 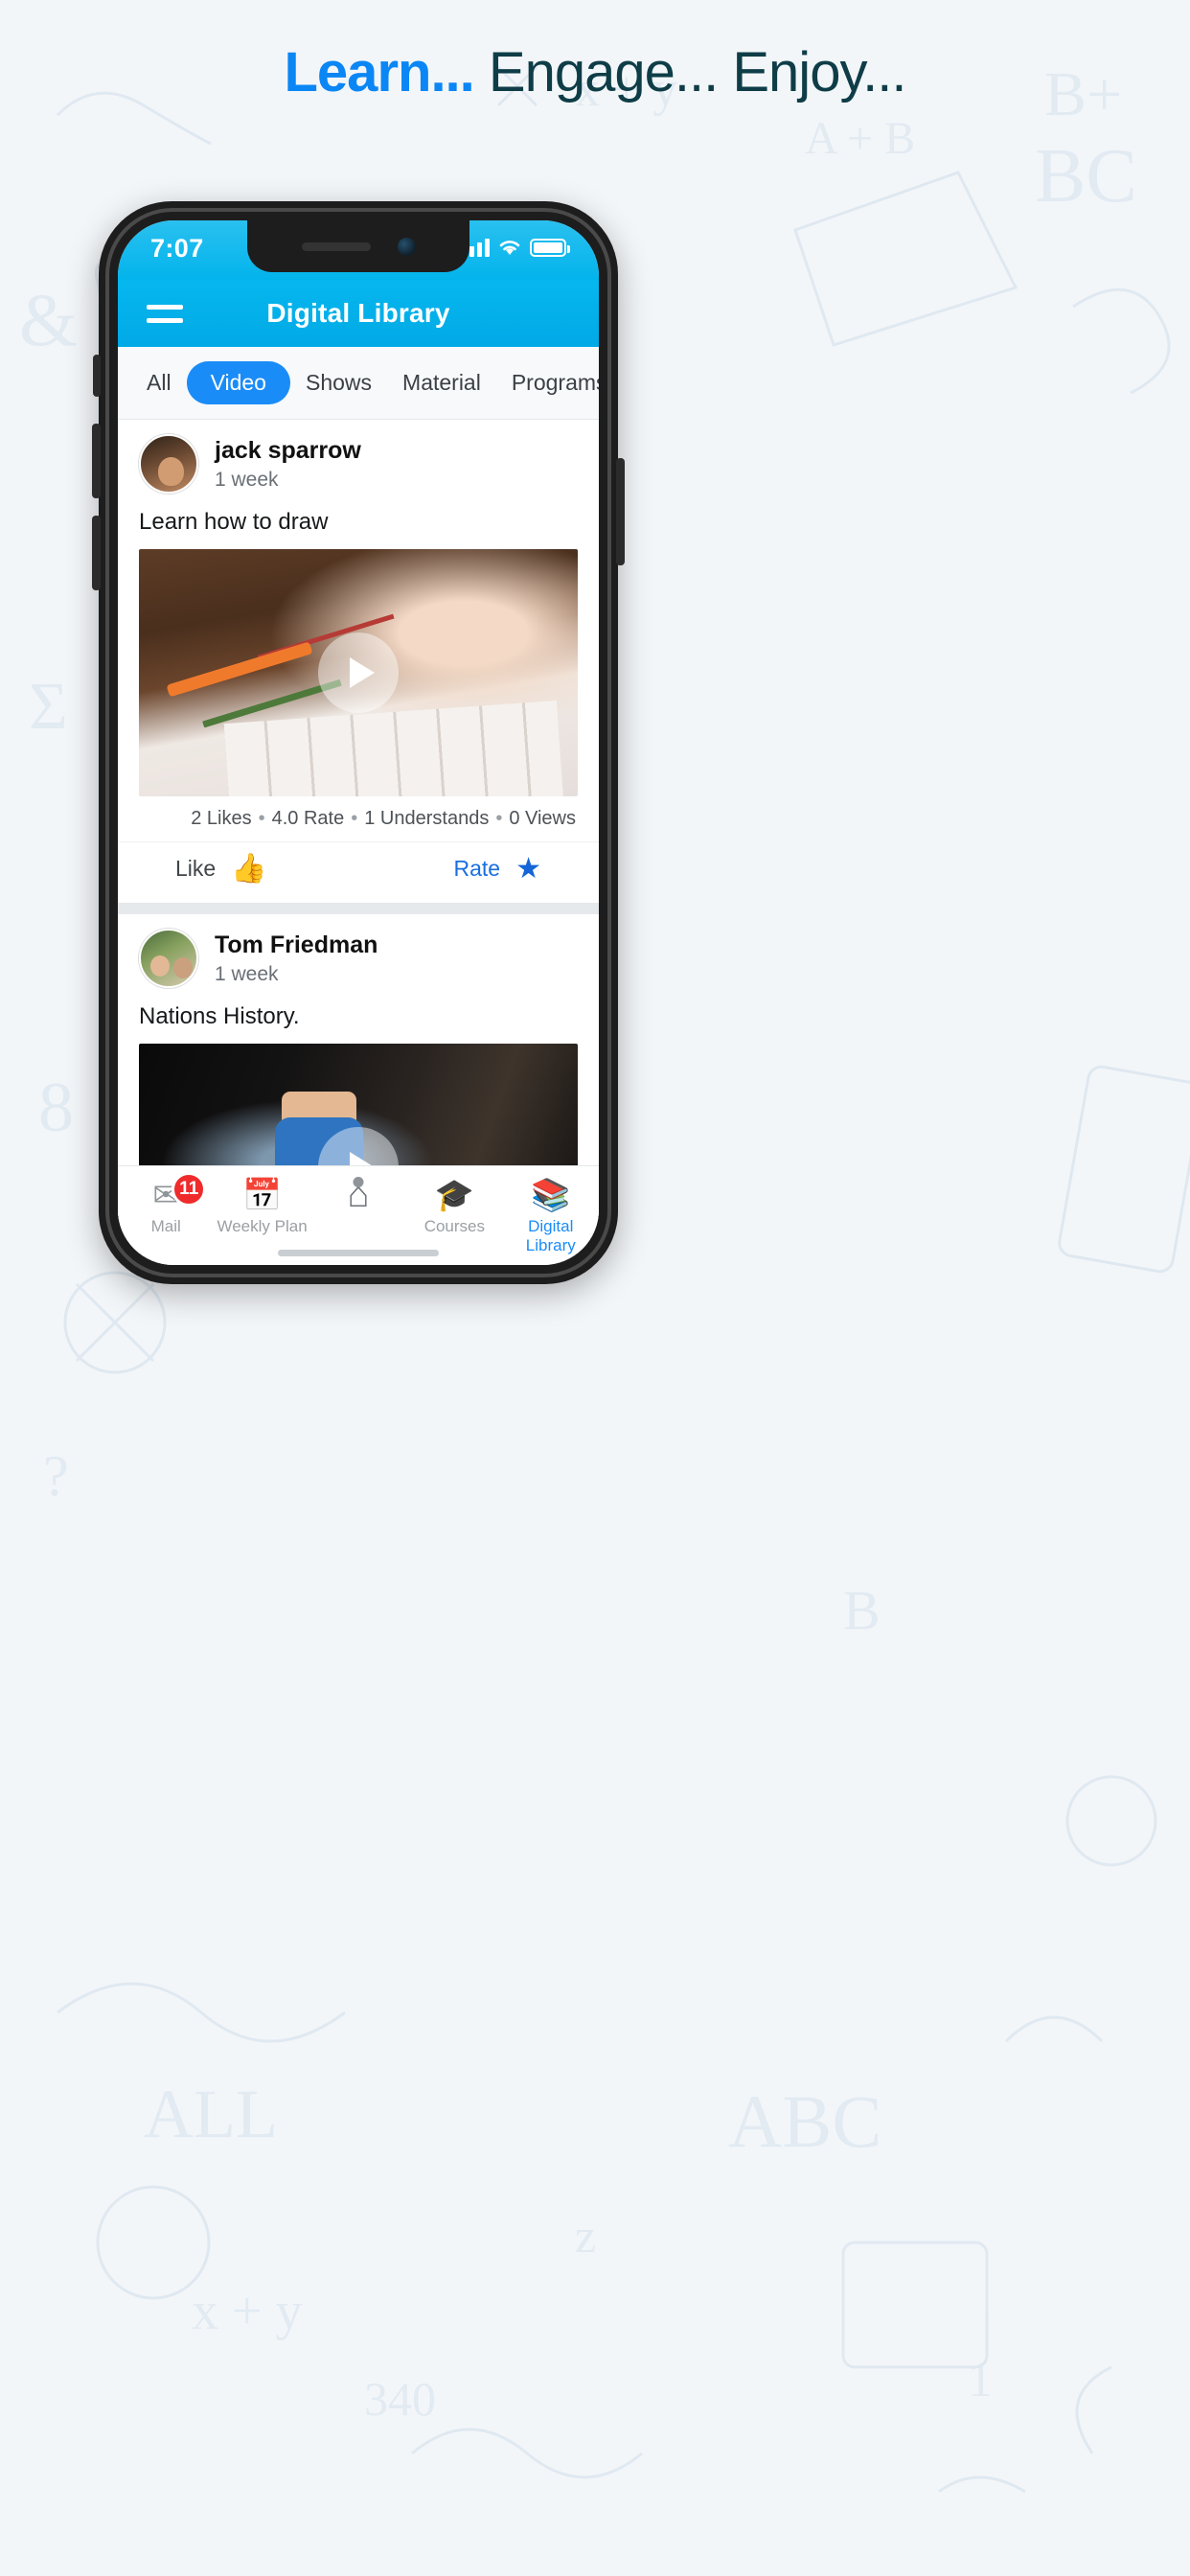 I want to click on wifi-icon, so click(x=510, y=247).